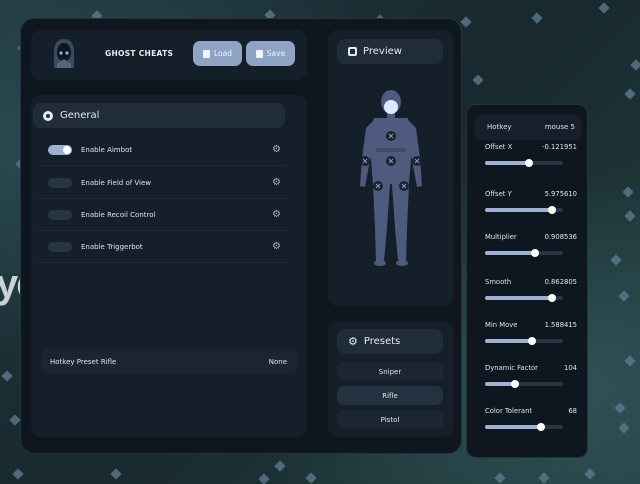 The width and height of the screenshot is (640, 484). Describe the element at coordinates (531, 290) in the screenshot. I see `slider-smooth: Smooth 0.862805` at that location.